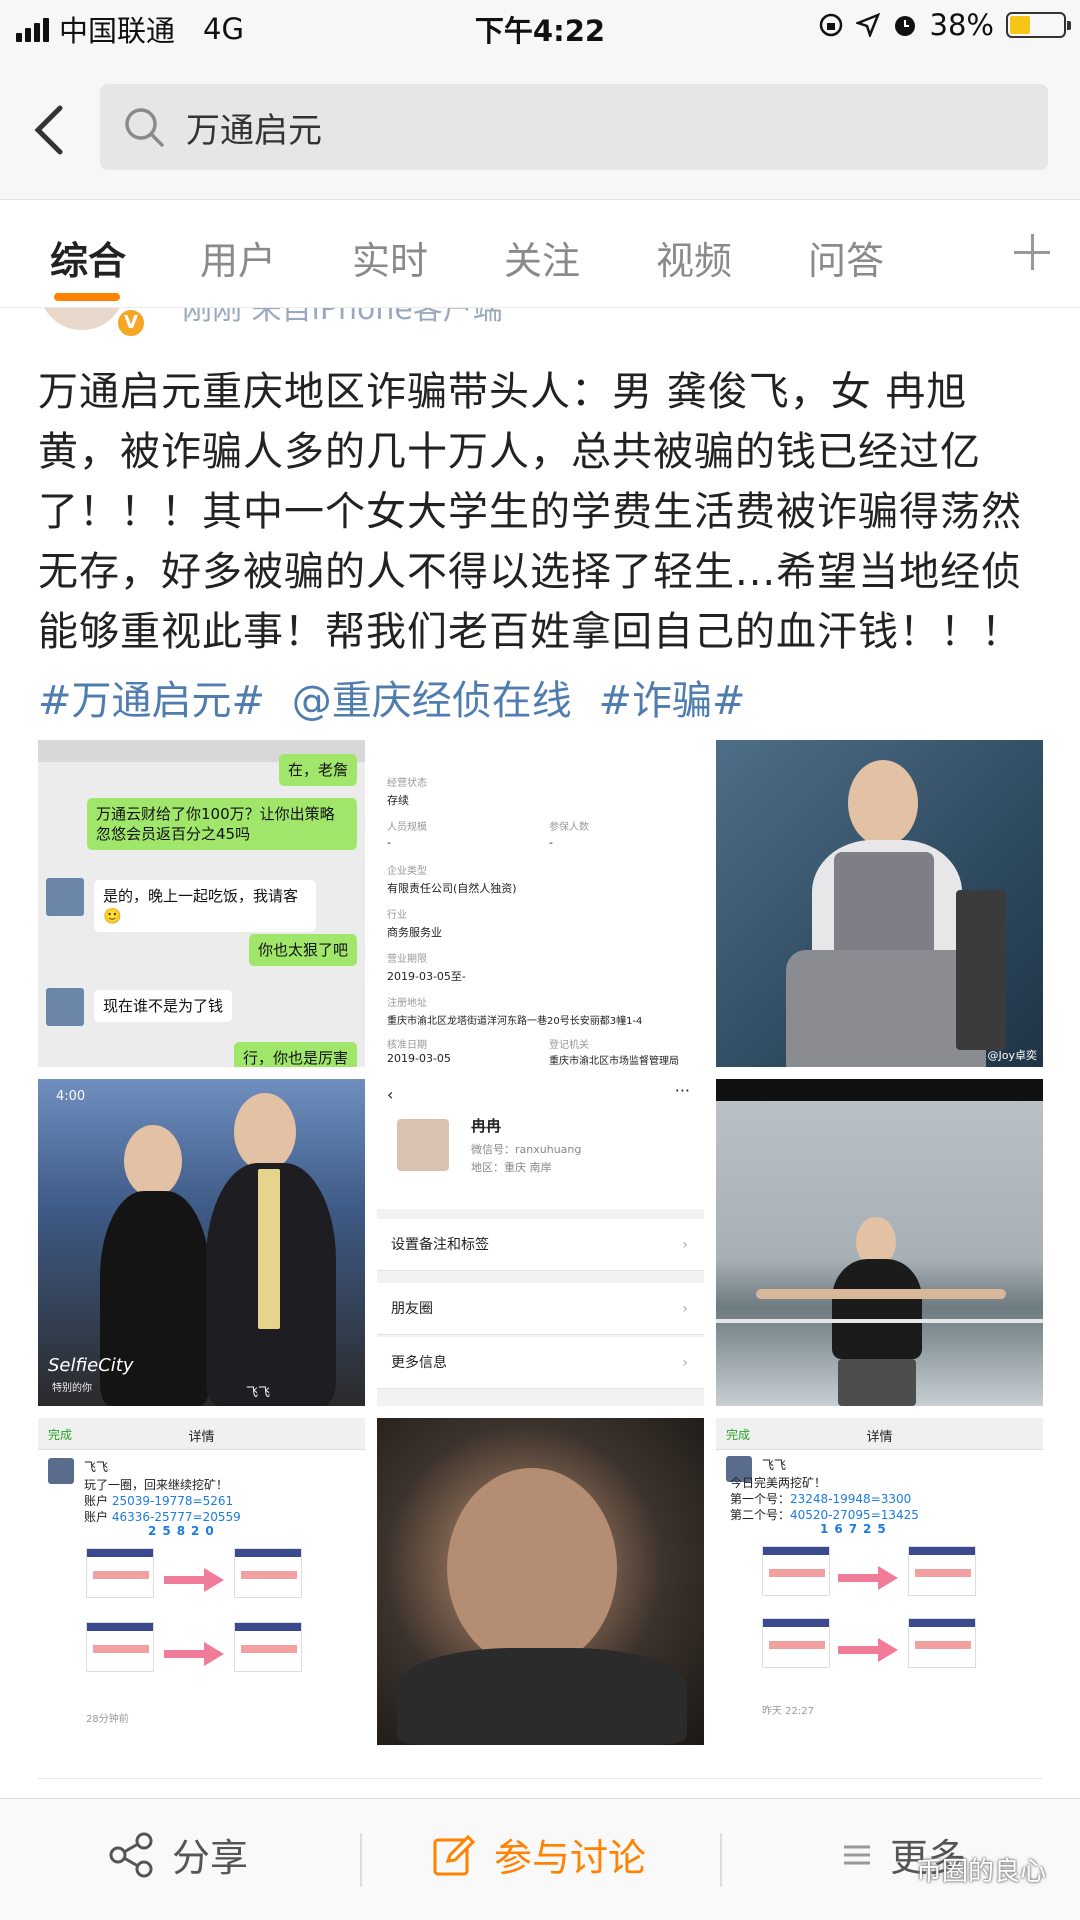 This screenshot has height=1920, width=1080. What do you see at coordinates (50, 130) in the screenshot?
I see `back-arrow-icon` at bounding box center [50, 130].